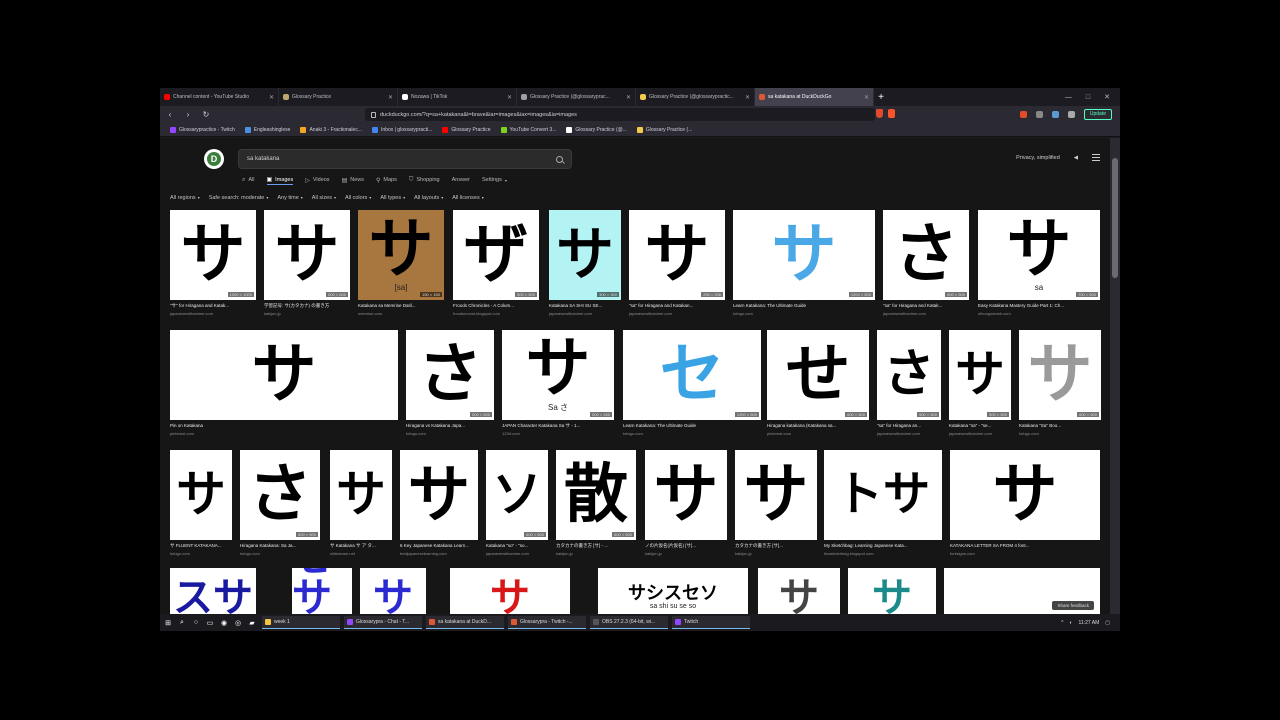  I want to click on taskbar-app: week 1, so click(301, 622).